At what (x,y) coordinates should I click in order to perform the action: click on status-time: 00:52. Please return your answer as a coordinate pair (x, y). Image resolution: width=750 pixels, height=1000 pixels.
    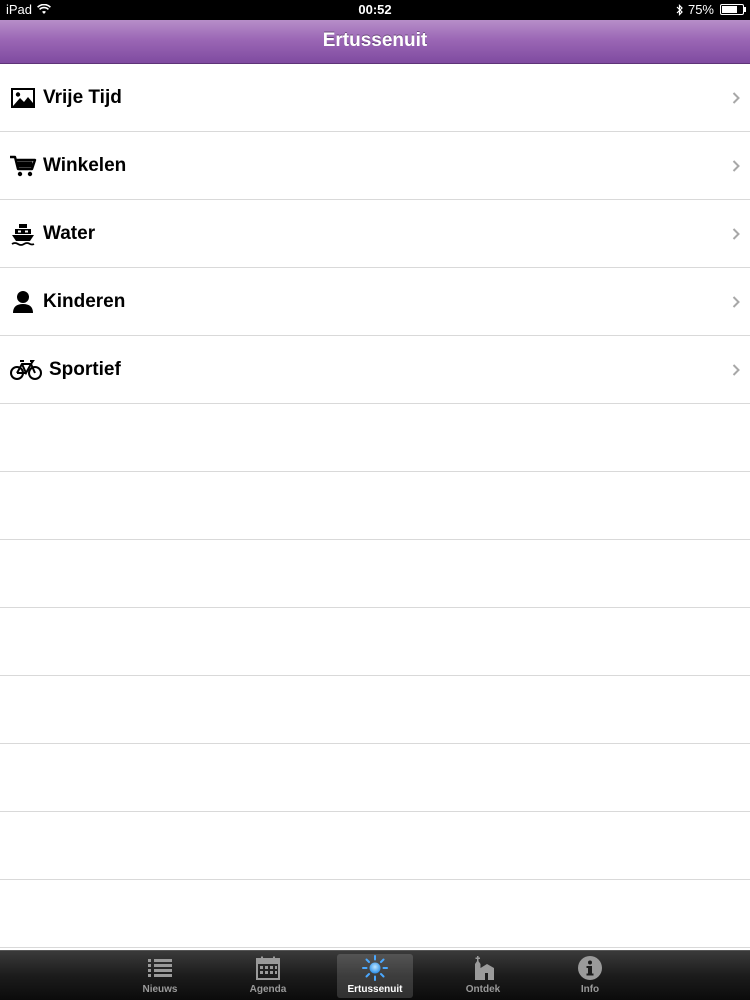
    Looking at the image, I should click on (375, 9).